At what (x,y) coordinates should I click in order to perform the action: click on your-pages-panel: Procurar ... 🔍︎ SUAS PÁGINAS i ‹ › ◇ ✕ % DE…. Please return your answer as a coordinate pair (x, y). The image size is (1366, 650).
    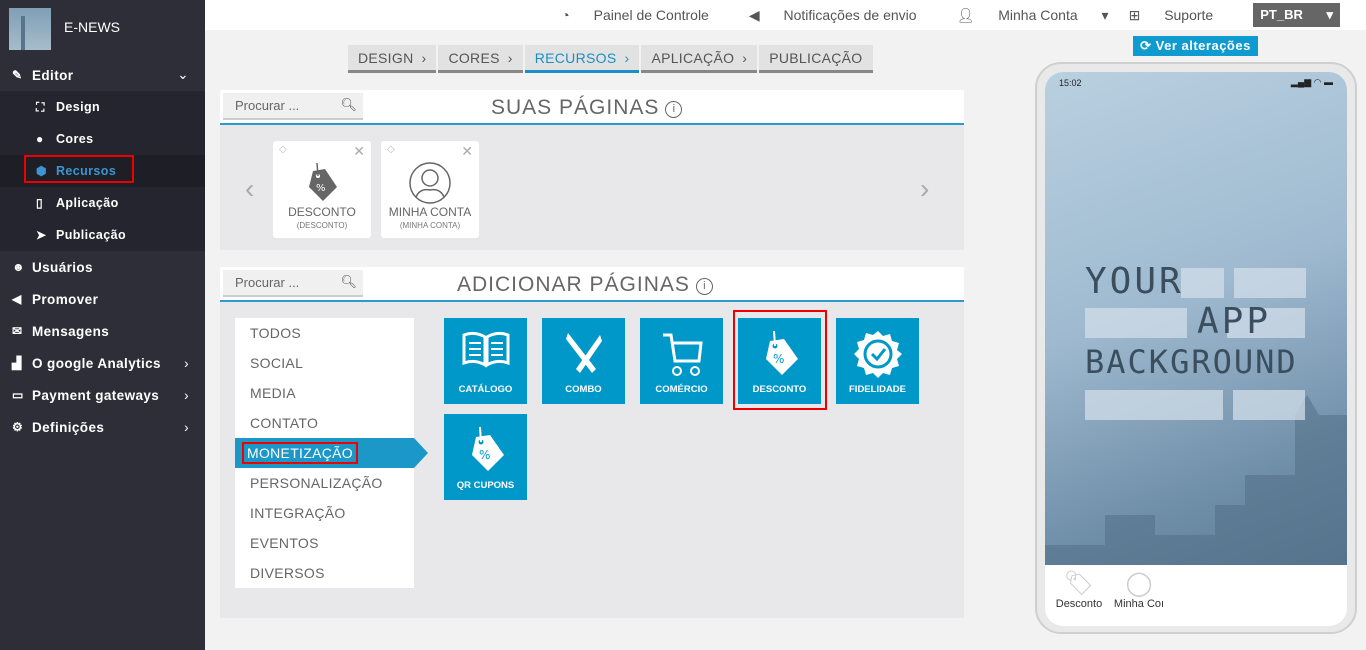
    Looking at the image, I should click on (592, 170).